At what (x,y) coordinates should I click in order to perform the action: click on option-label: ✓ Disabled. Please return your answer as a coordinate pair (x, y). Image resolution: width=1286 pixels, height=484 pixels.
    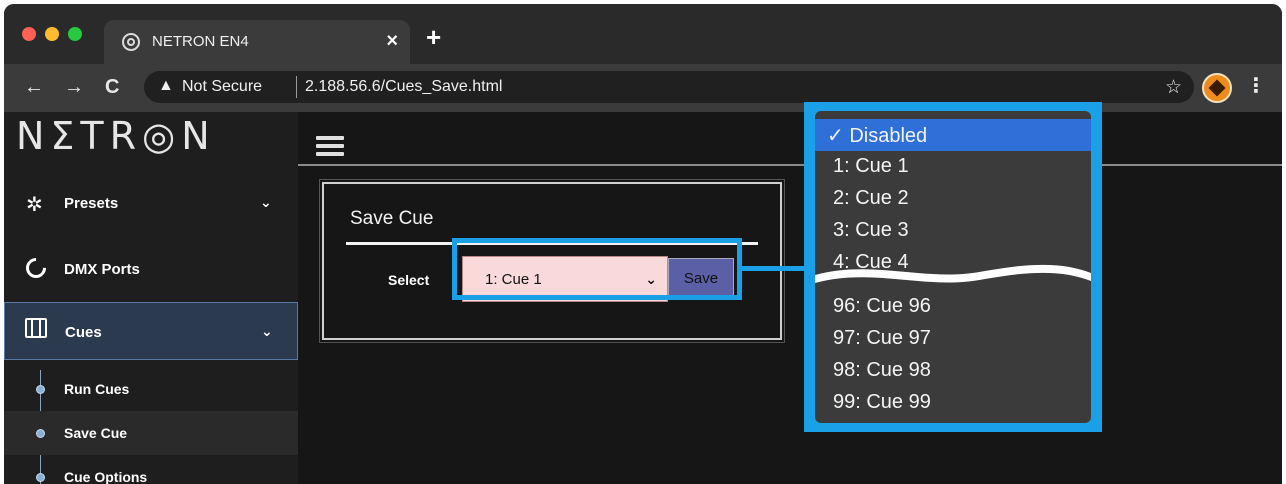
    Looking at the image, I should click on (877, 136).